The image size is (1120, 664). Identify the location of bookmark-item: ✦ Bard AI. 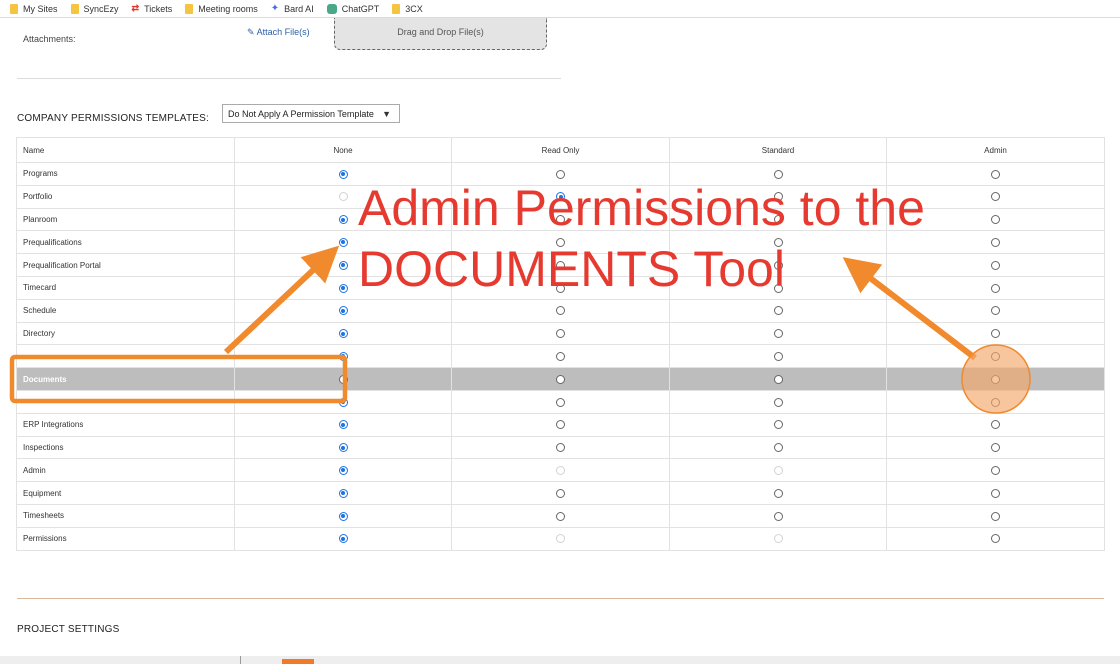
(292, 8).